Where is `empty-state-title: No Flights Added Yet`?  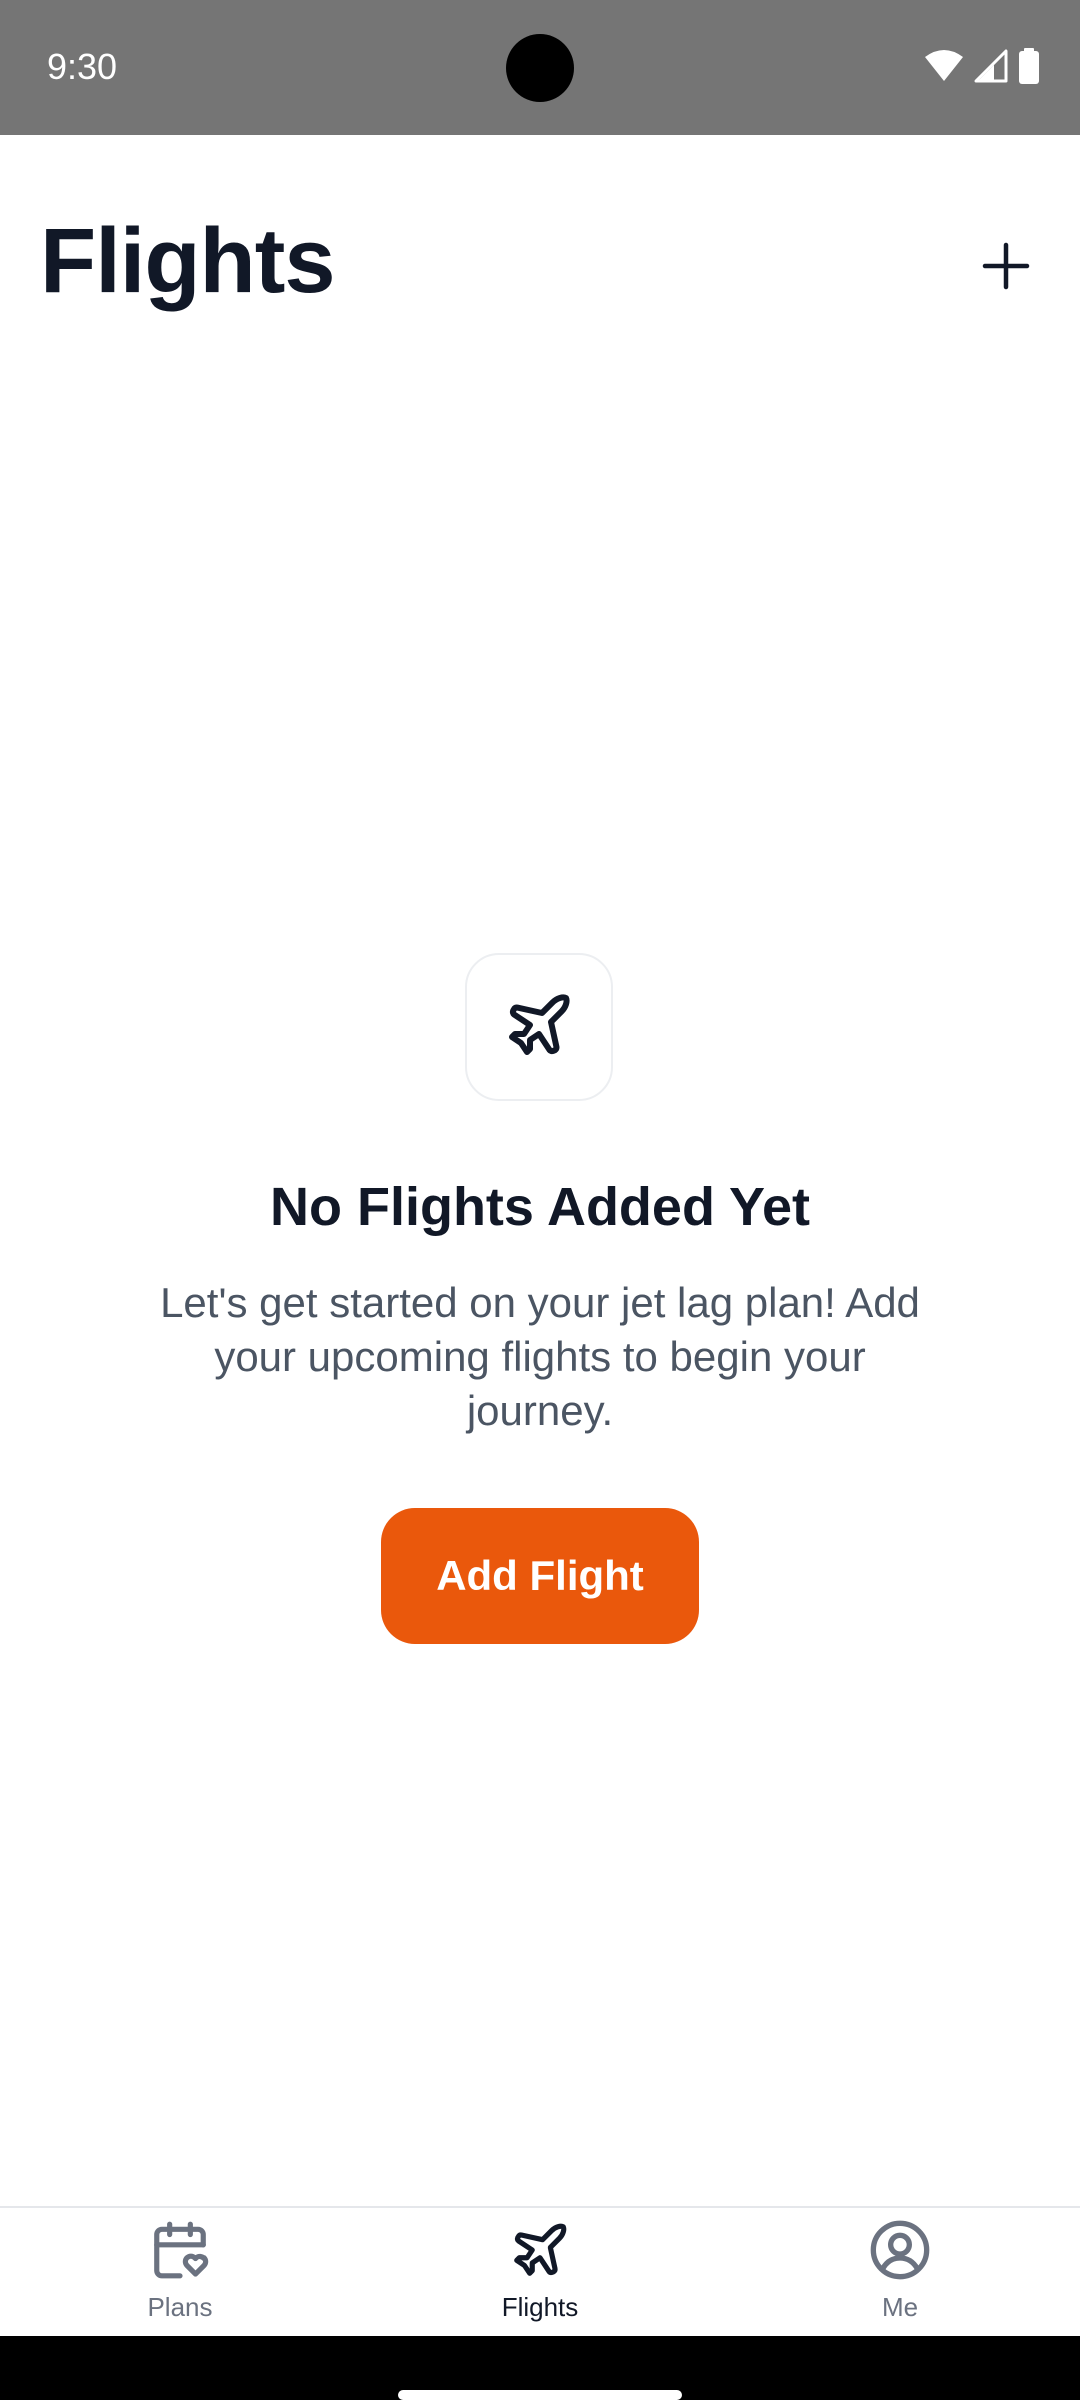 empty-state-title: No Flights Added Yet is located at coordinates (540, 1207).